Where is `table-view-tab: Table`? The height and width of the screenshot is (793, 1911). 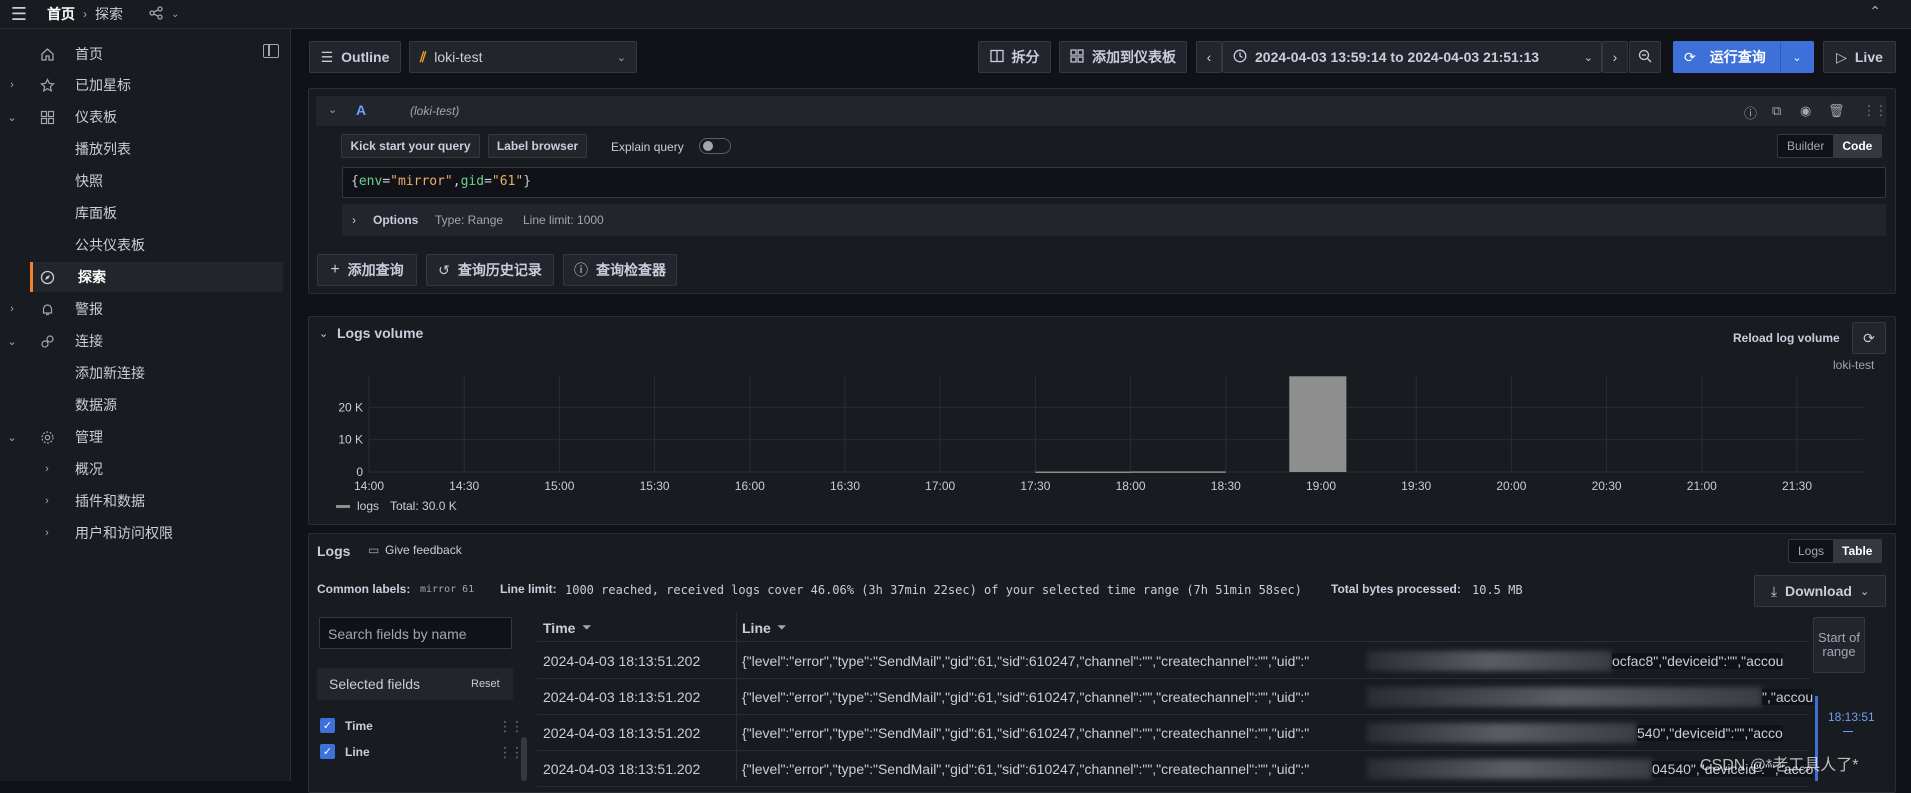
table-view-tab: Table is located at coordinates (1857, 551).